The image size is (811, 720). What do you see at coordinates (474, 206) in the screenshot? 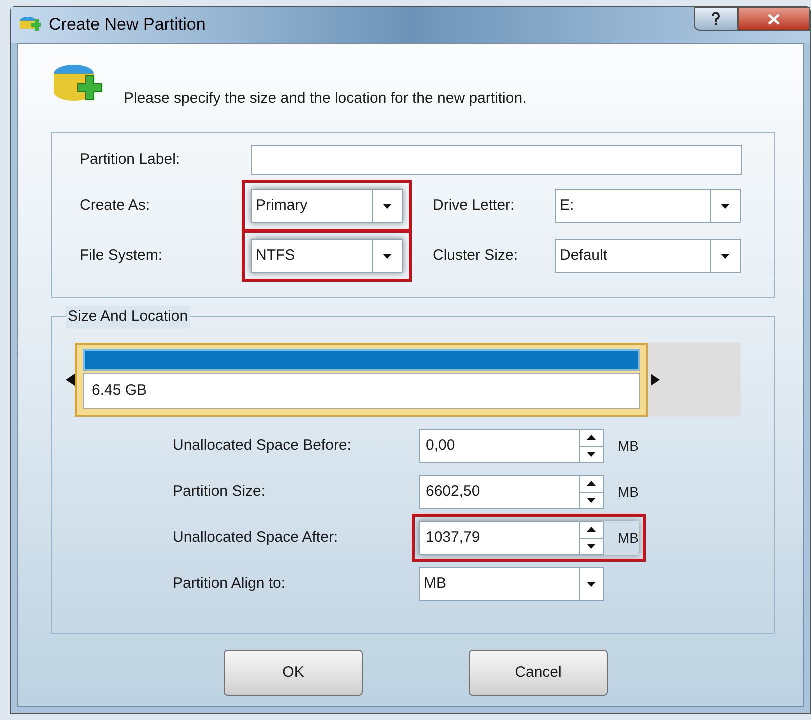
I see `field-label: Drive Letter:` at bounding box center [474, 206].